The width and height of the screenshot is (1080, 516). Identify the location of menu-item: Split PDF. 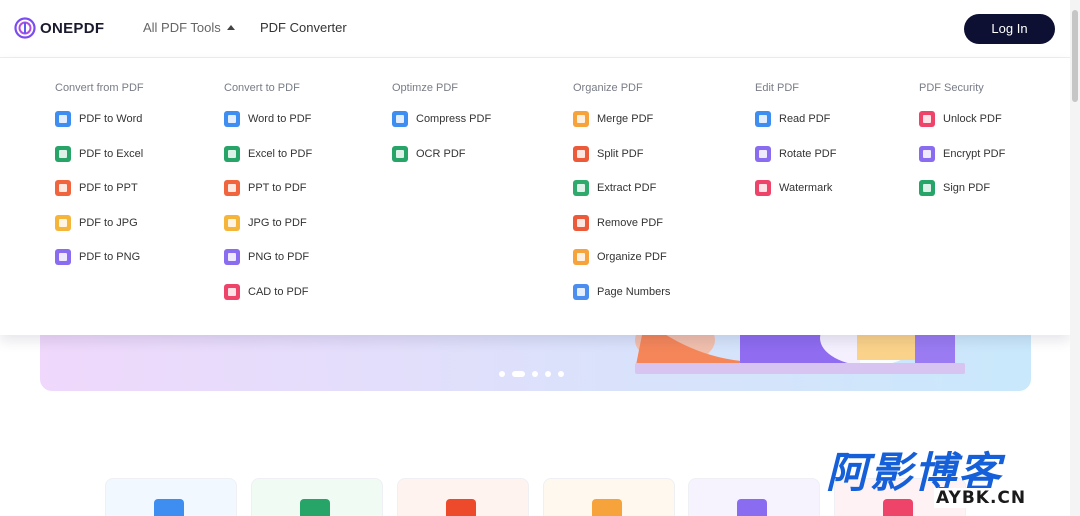
(608, 154).